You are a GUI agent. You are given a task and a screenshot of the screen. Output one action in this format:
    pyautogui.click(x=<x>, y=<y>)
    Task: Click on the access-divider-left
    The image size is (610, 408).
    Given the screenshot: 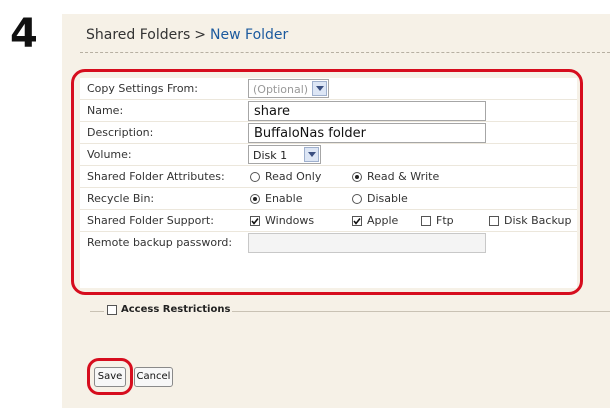 What is the action you would take?
    pyautogui.click(x=97, y=311)
    